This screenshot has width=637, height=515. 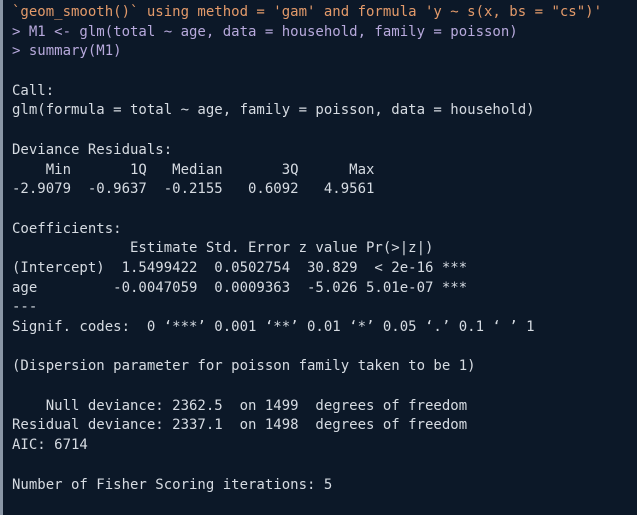 I want to click on console-output-line: Deviance Residuals:, so click(x=92, y=149).